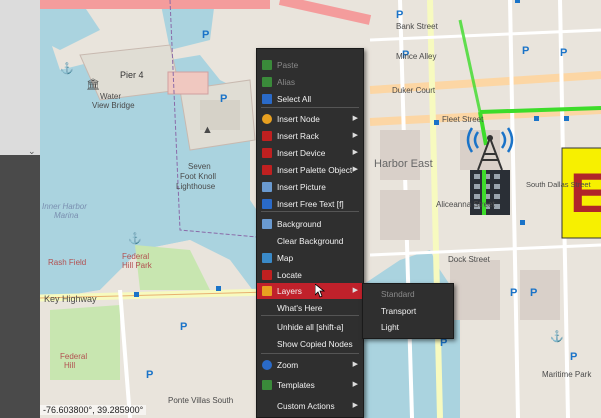  Describe the element at coordinates (315, 170) in the screenshot. I see `menu-item-label: Insert Palette Object` at that location.